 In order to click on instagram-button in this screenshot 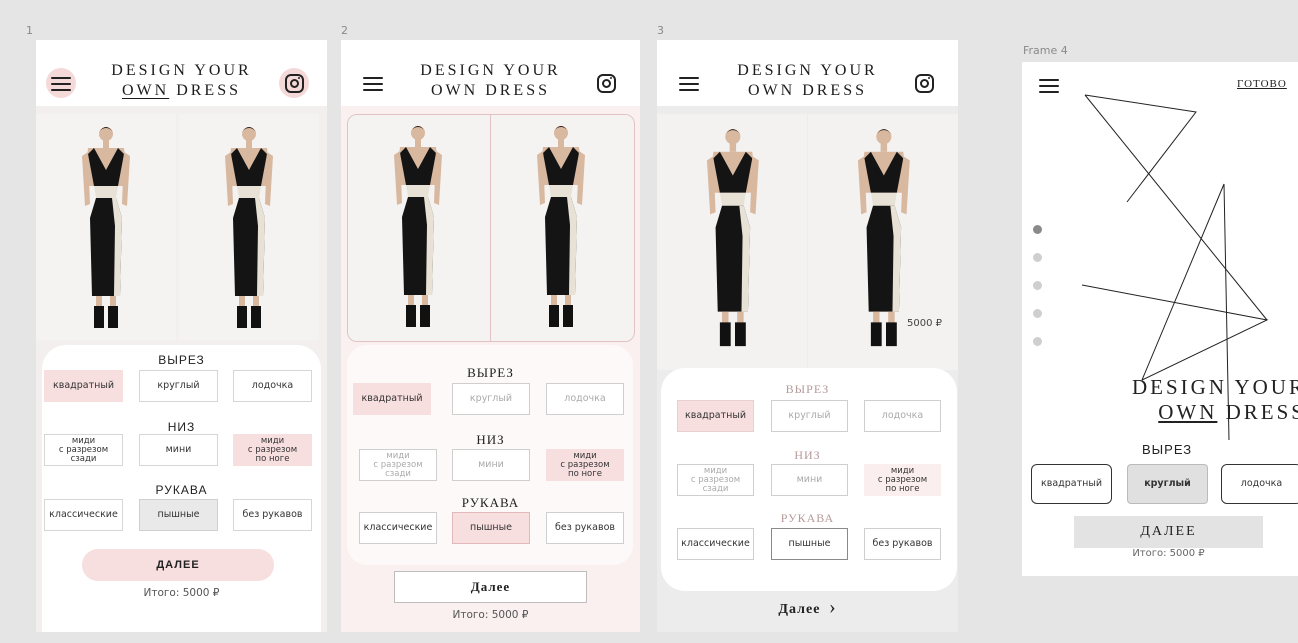, I will do `click(294, 83)`.